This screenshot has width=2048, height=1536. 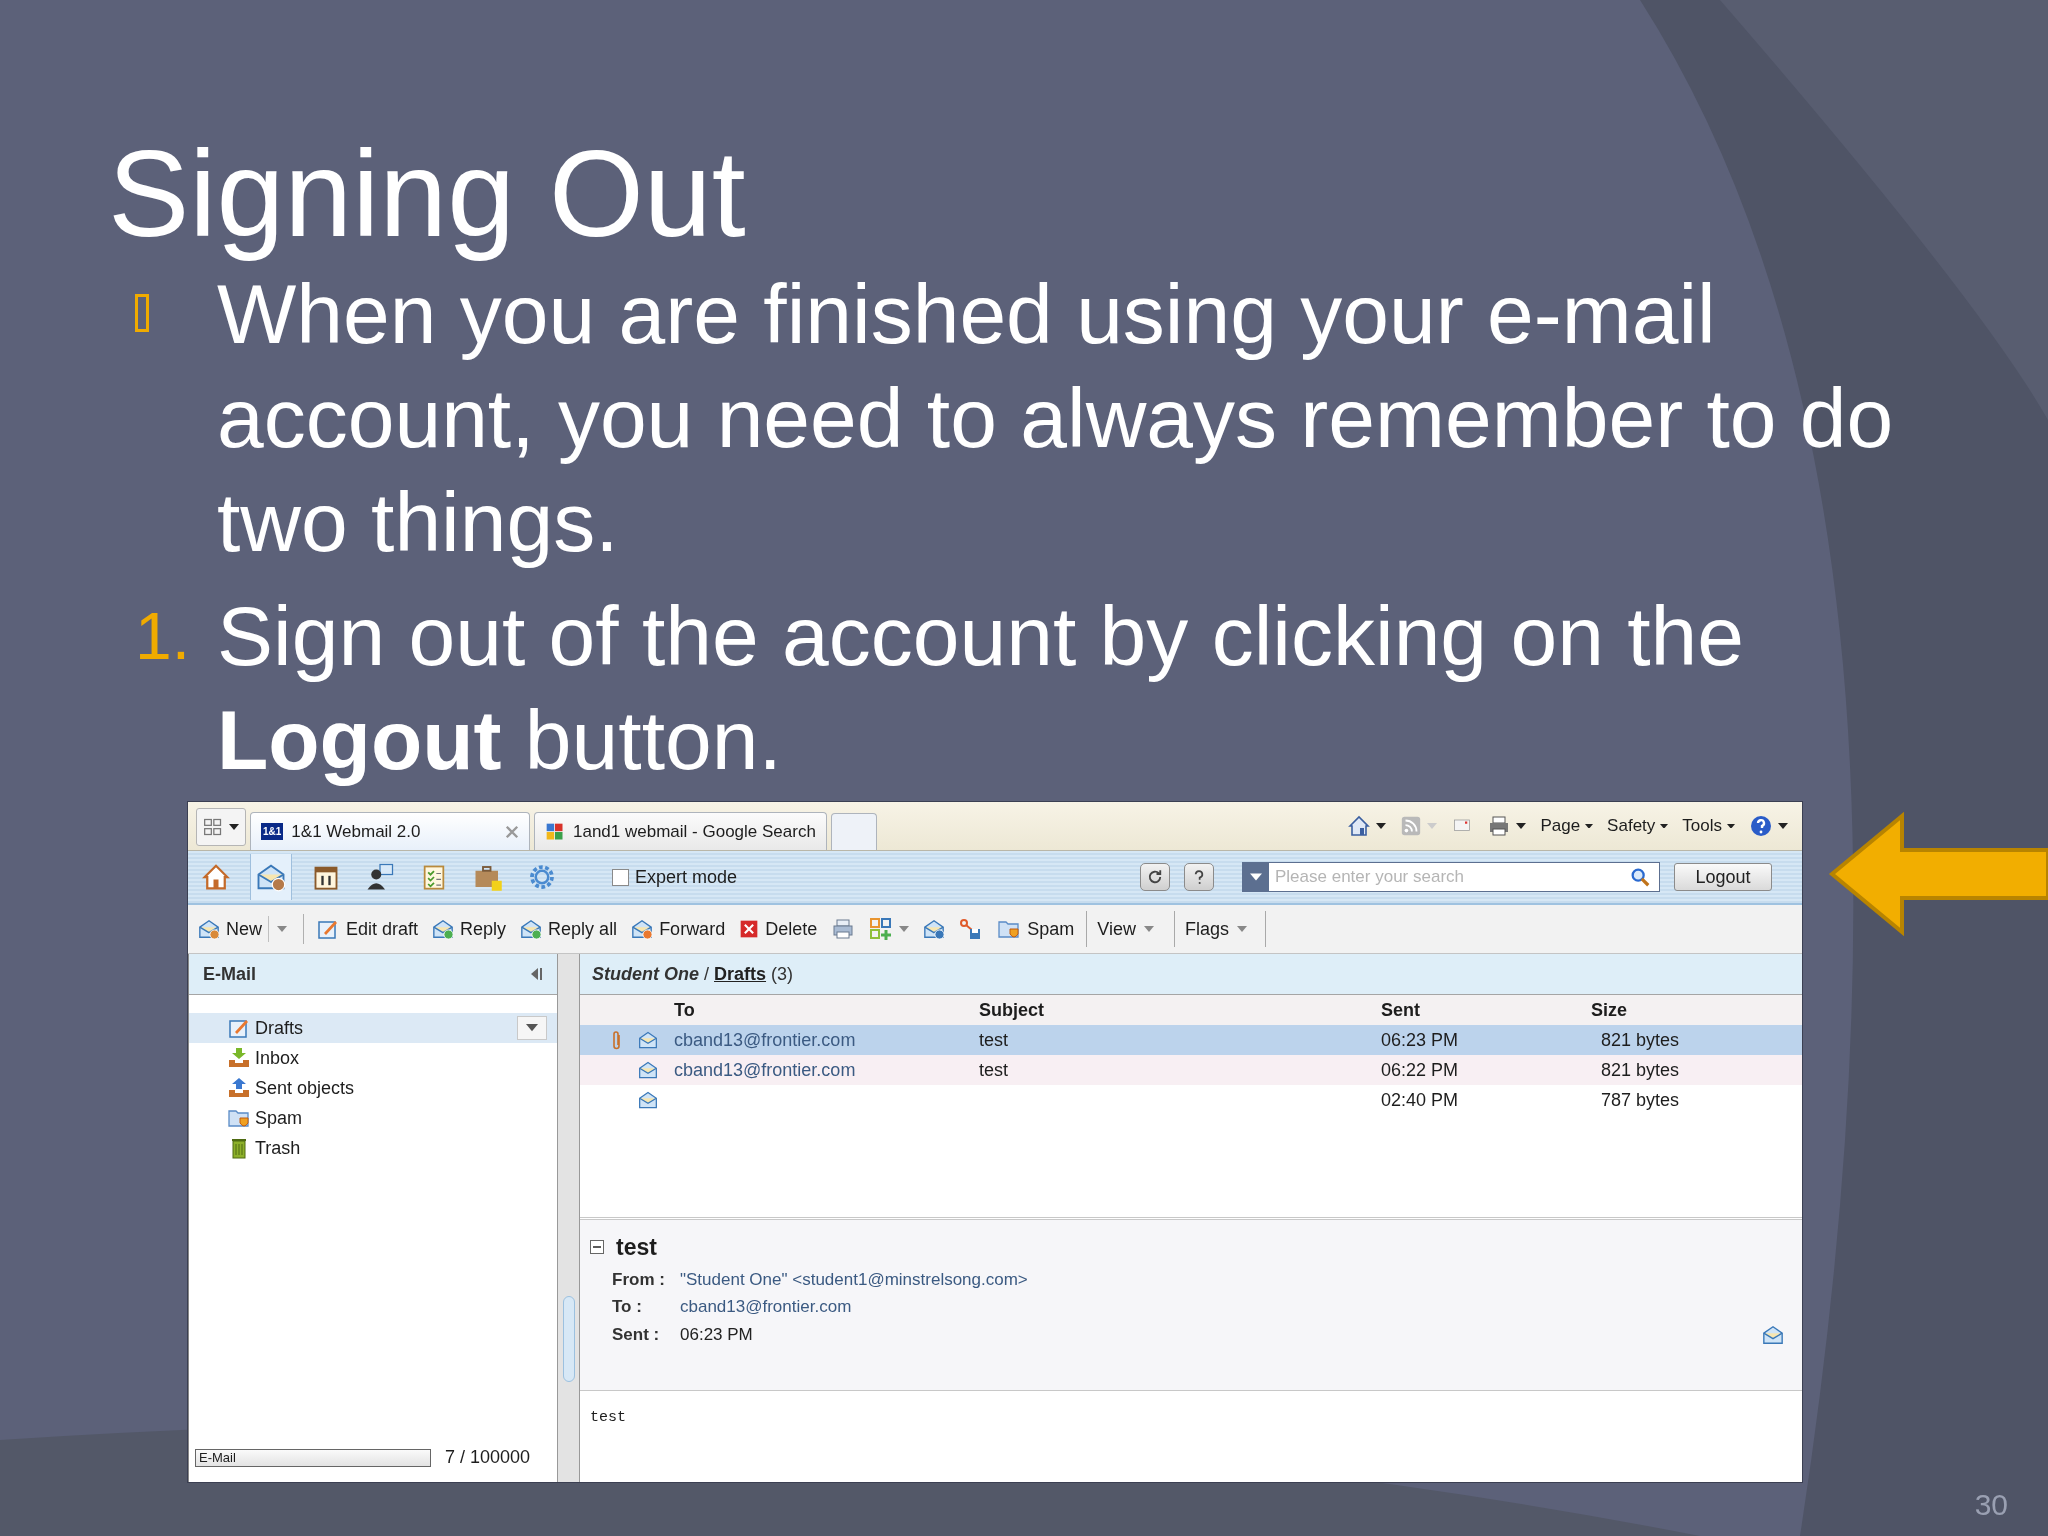 What do you see at coordinates (373, 1058) in the screenshot?
I see `folder-item: Inbox` at bounding box center [373, 1058].